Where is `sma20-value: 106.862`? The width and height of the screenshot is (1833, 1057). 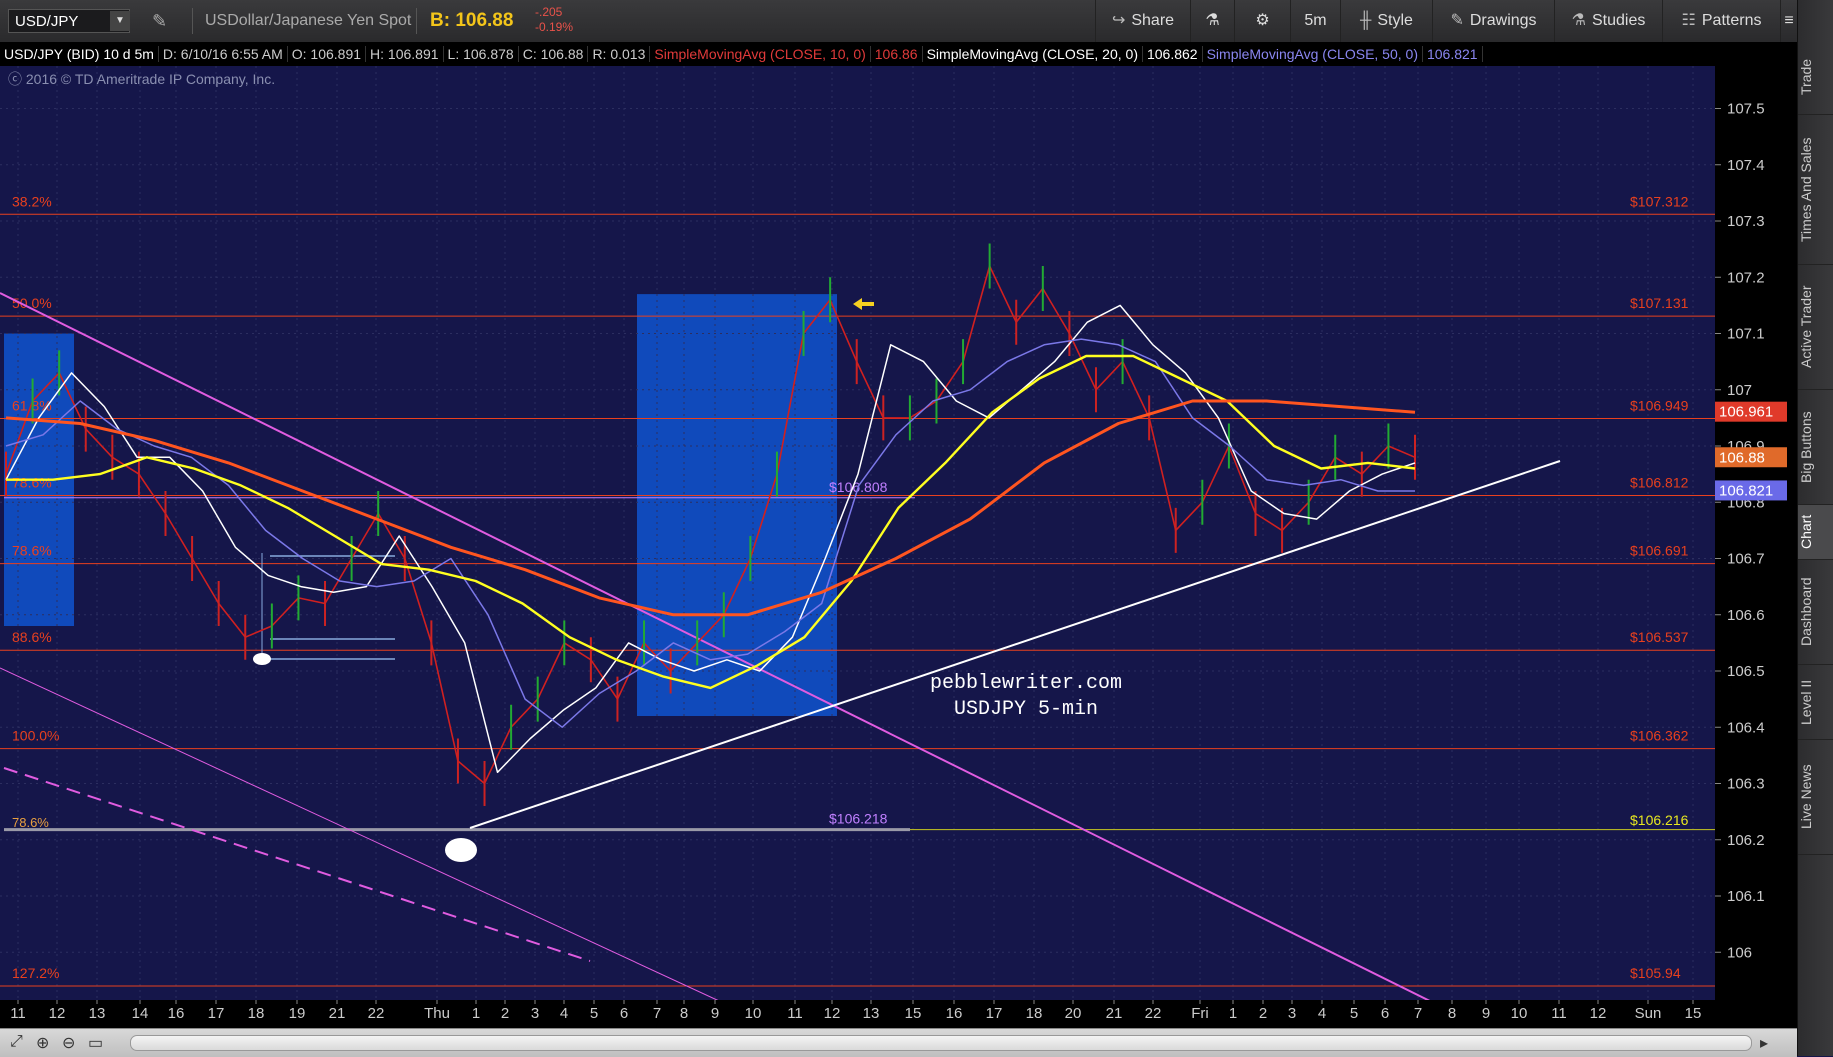 sma20-value: 106.862 is located at coordinates (1172, 54).